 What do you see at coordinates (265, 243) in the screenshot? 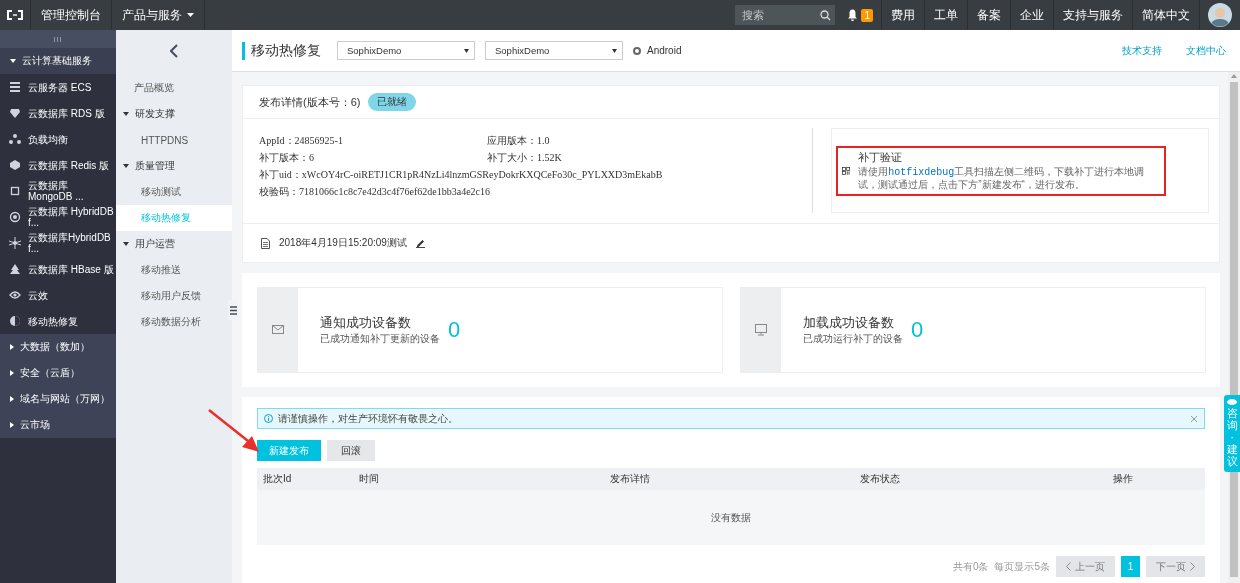
I see `document-icon` at bounding box center [265, 243].